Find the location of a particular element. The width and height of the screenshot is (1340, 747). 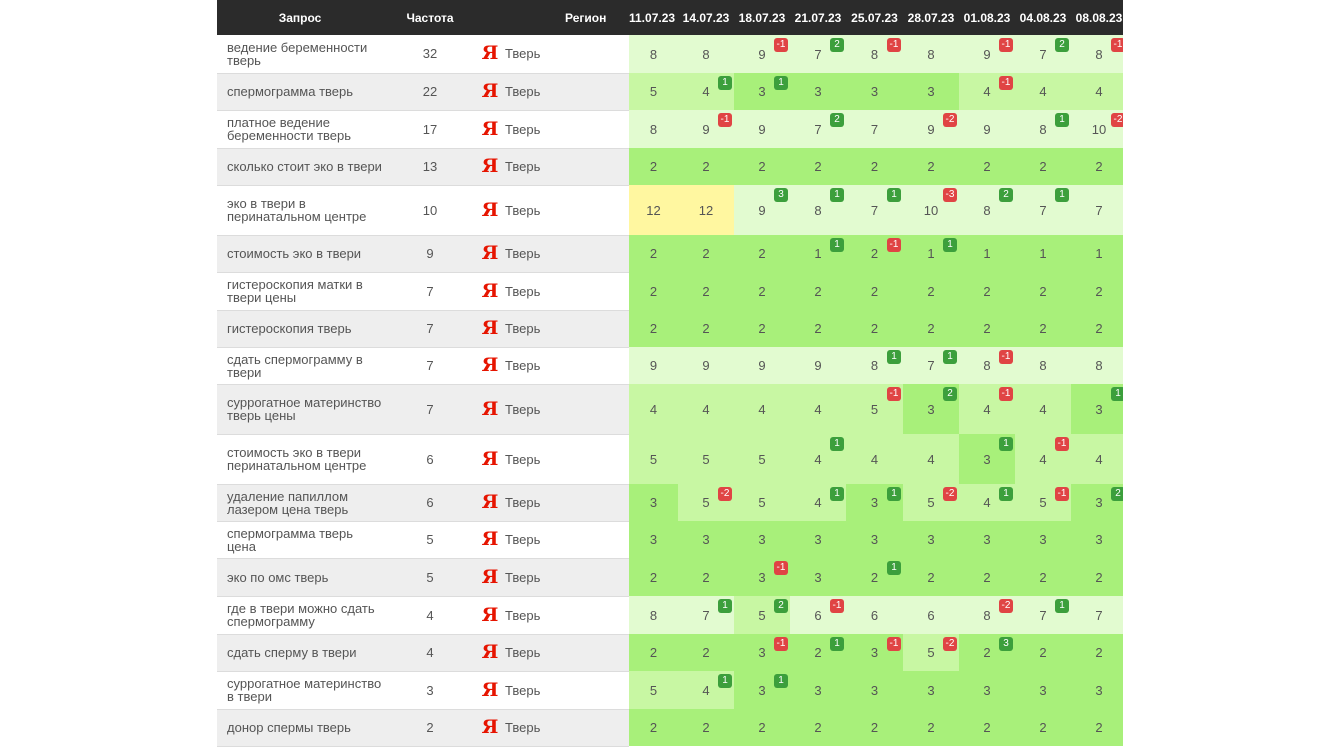

position-cell: 9 -1 is located at coordinates (762, 54).